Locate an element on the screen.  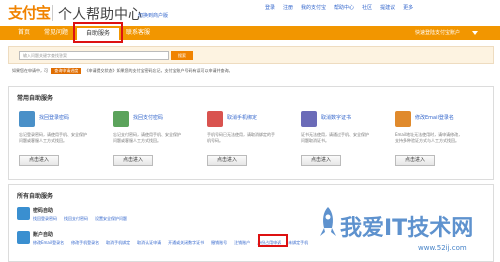
card-desc: 证书无法使用，请通过手机、安全保护问题取消证书。 is located at coordinates (335, 137).